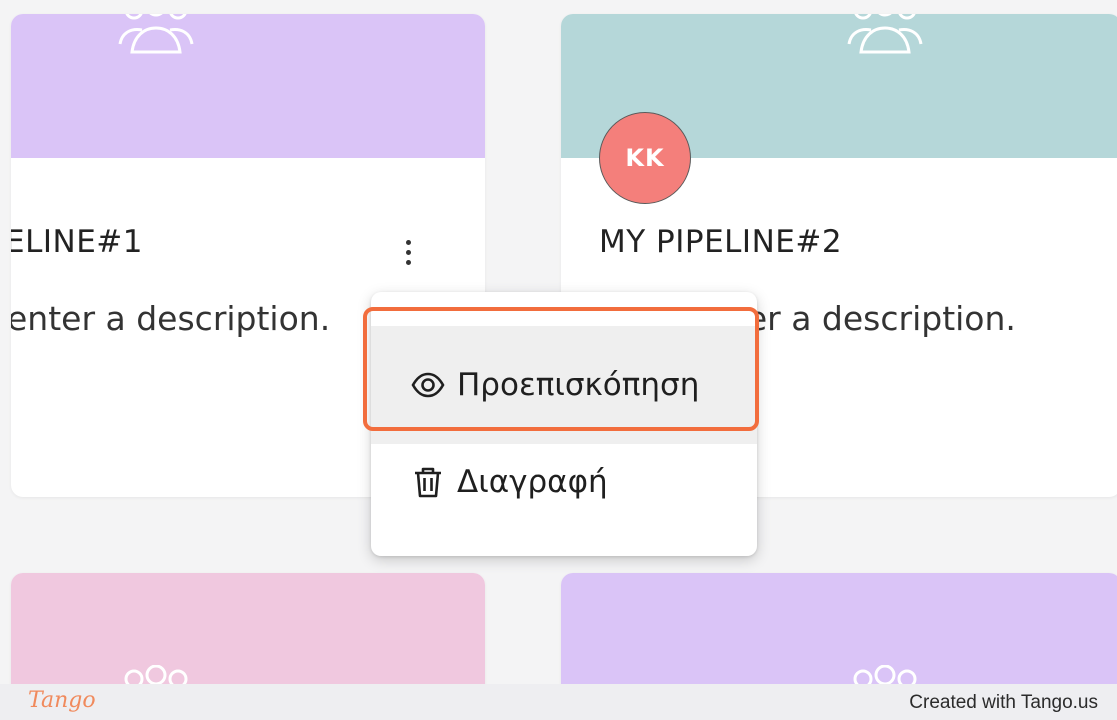  I want to click on tango-logo: Tango, so click(62, 700).